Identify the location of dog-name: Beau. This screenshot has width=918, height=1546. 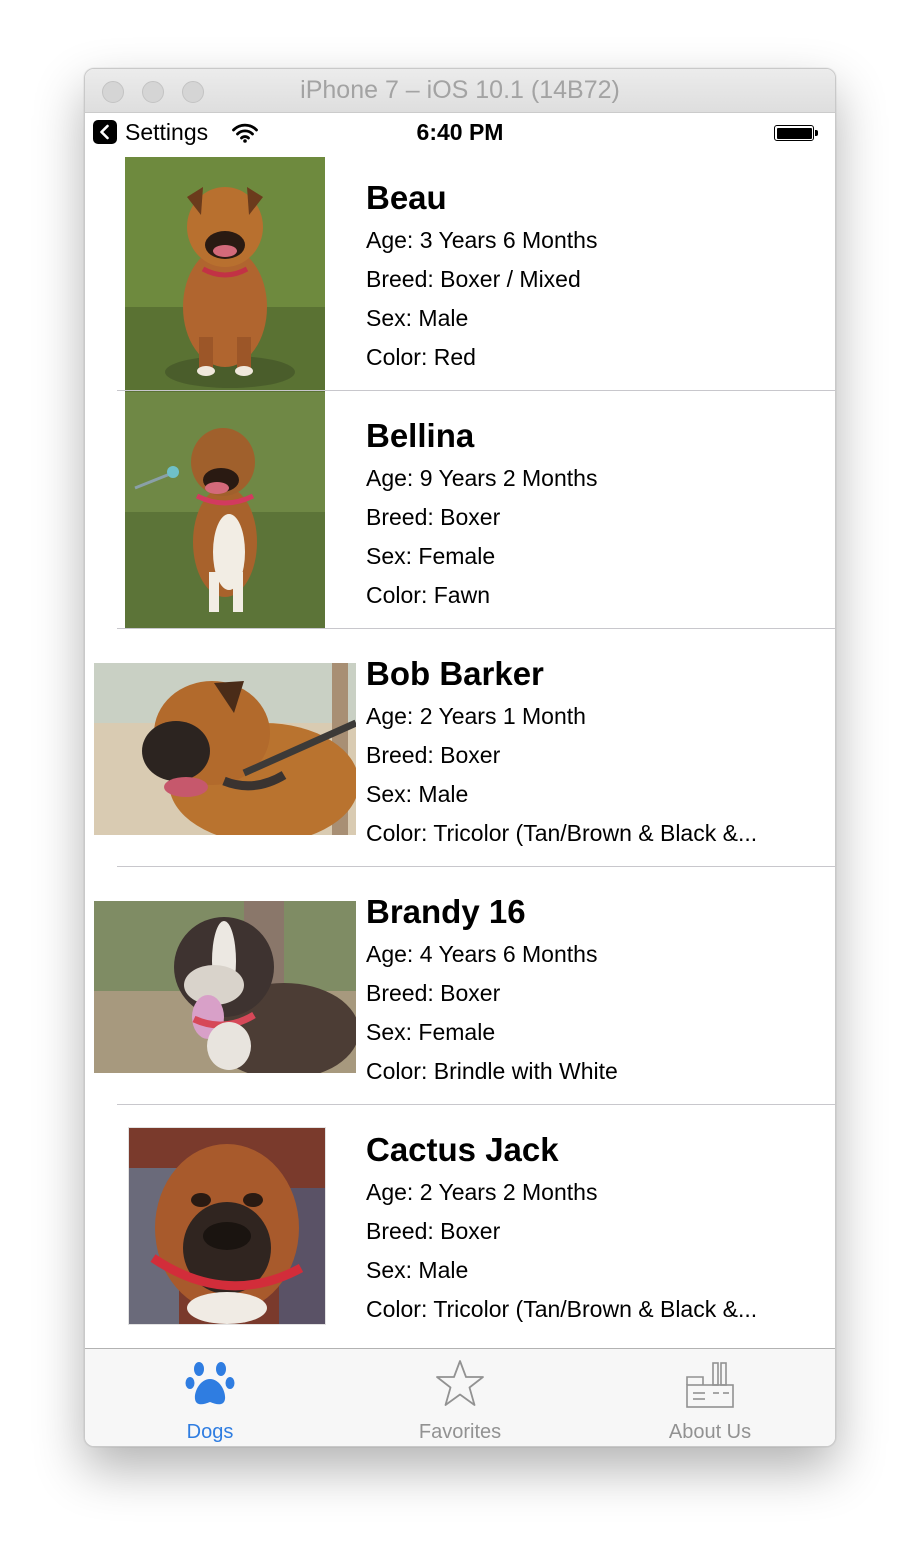
(406, 197).